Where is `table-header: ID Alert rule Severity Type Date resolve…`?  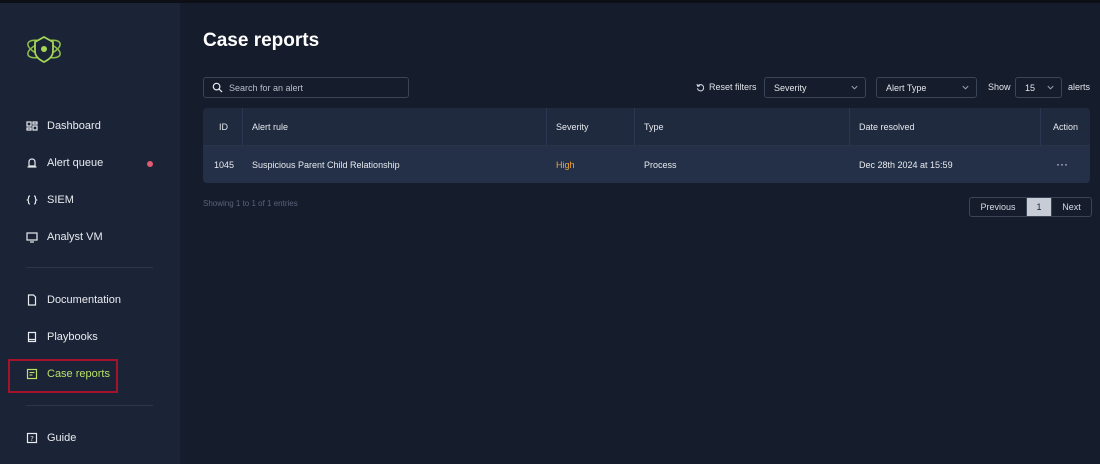 table-header: ID Alert rule Severity Type Date resolve… is located at coordinates (646, 127).